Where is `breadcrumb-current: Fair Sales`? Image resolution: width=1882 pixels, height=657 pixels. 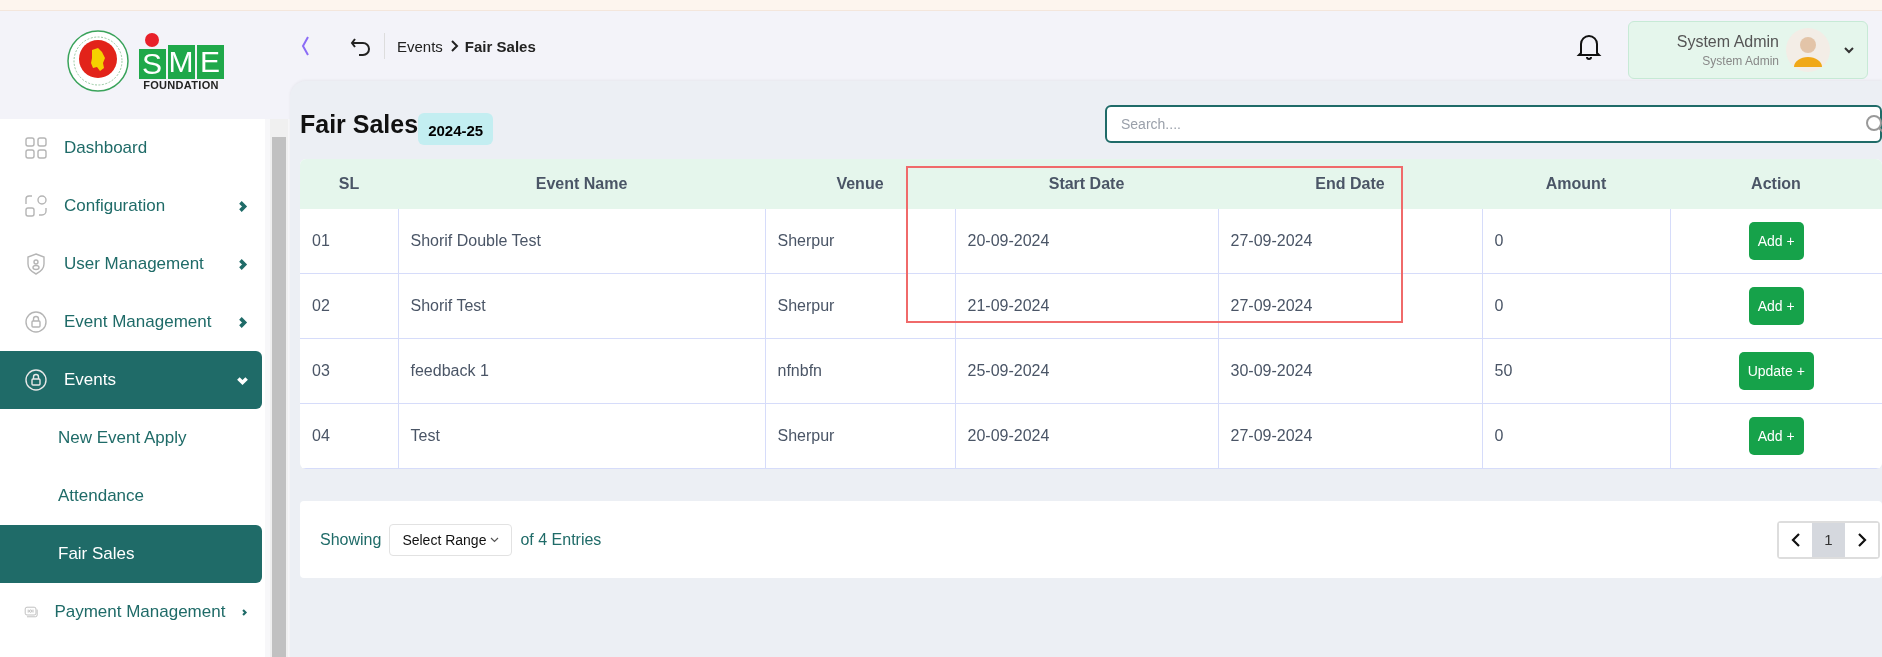
breadcrumb-current: Fair Sales is located at coordinates (500, 46).